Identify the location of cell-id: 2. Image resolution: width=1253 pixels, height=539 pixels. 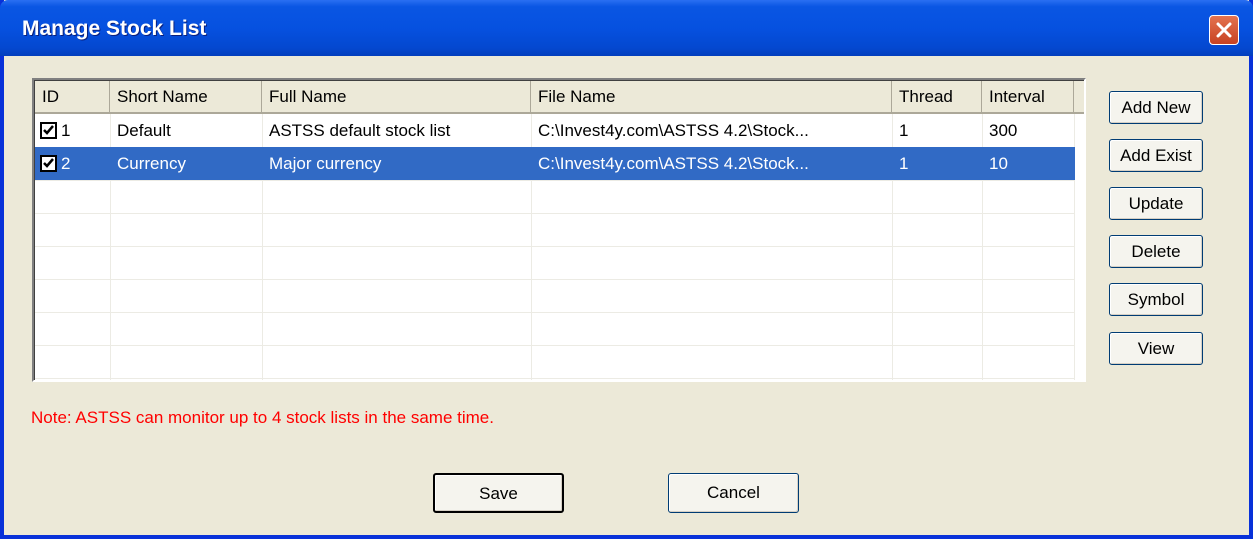
(66, 163).